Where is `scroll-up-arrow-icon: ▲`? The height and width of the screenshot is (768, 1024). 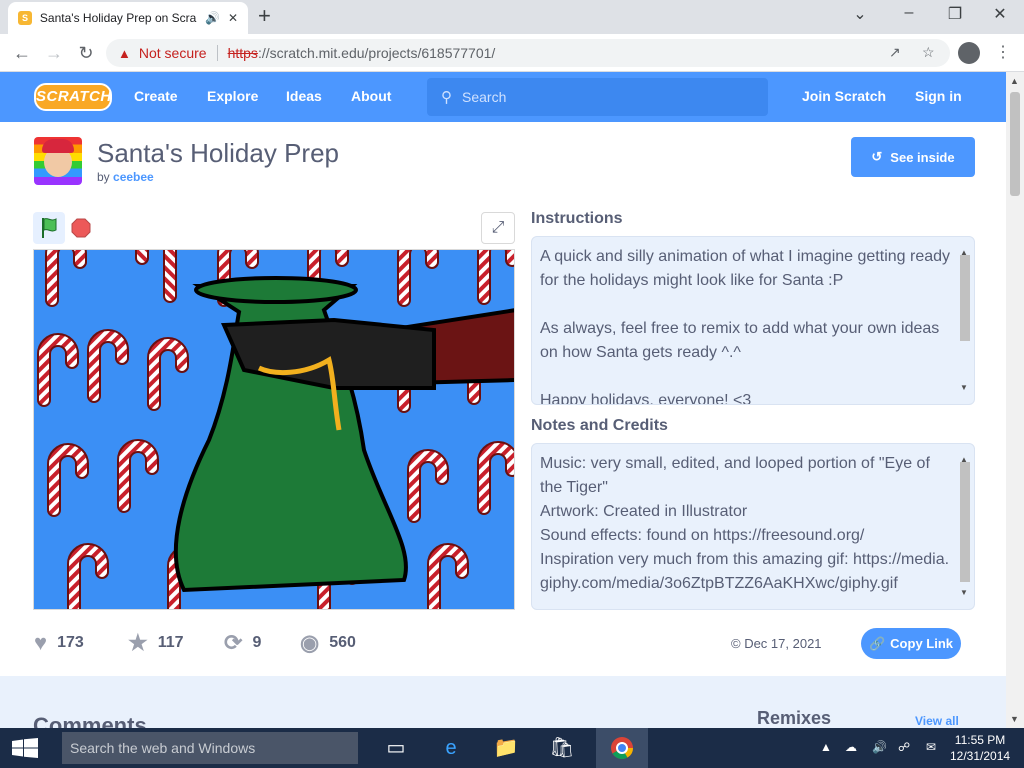 scroll-up-arrow-icon: ▲ is located at coordinates (1014, 81).